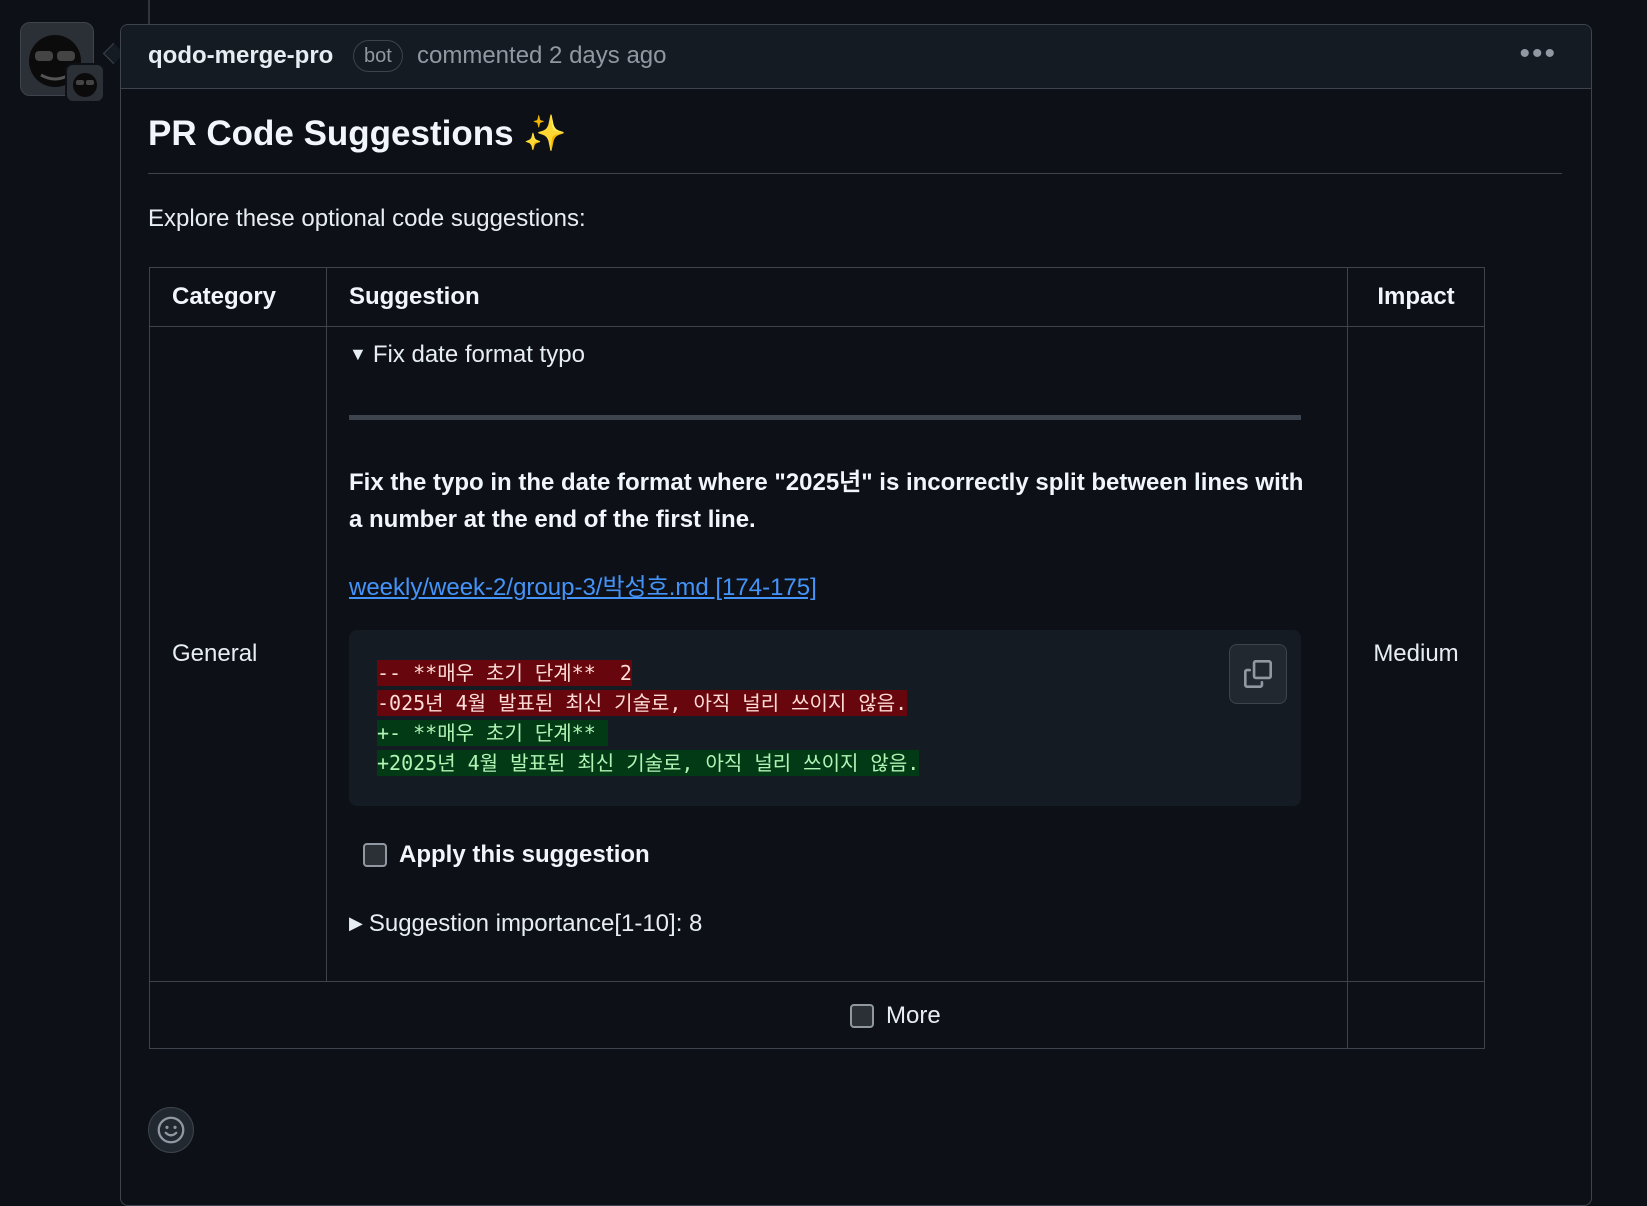  Describe the element at coordinates (583, 584) in the screenshot. I see `file-link: weekly/week-2/group-3/박성호.md [174-175]` at that location.